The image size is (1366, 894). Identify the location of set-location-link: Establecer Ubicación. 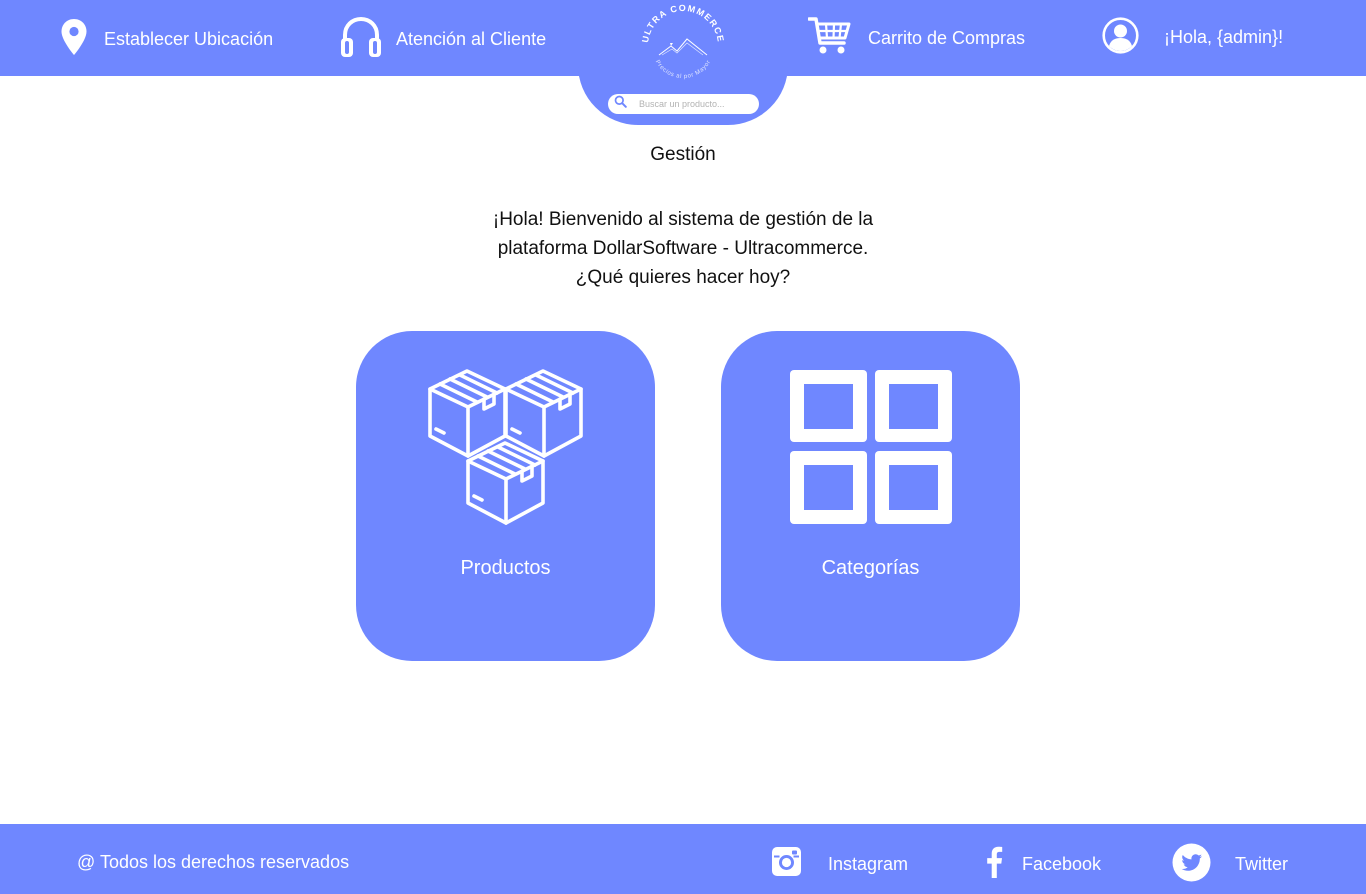
(166, 39).